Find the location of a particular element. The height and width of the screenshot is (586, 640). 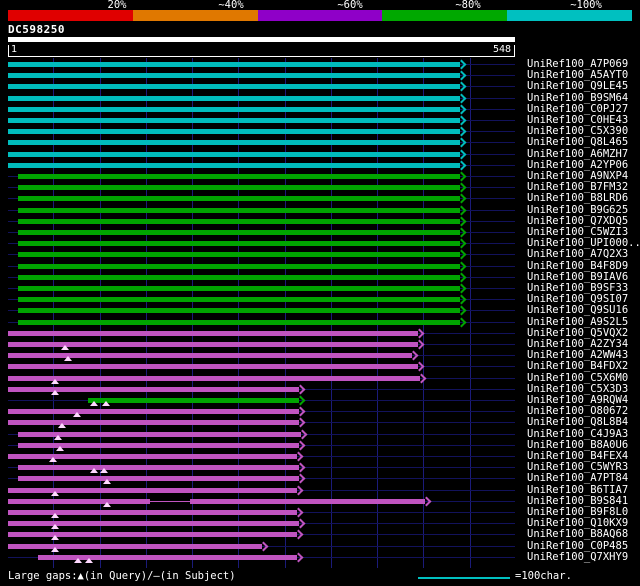

hit-label: UniRef100_B6TIA7 is located at coordinates (577, 490).